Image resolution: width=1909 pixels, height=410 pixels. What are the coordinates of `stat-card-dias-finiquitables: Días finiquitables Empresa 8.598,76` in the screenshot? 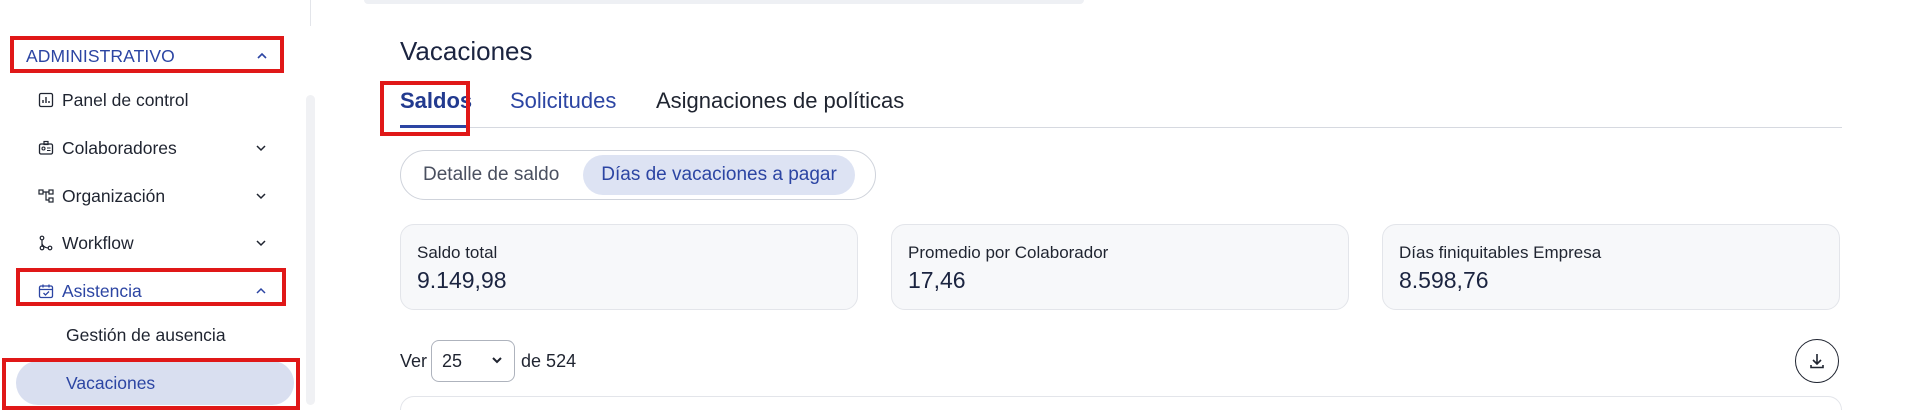 It's located at (1611, 267).